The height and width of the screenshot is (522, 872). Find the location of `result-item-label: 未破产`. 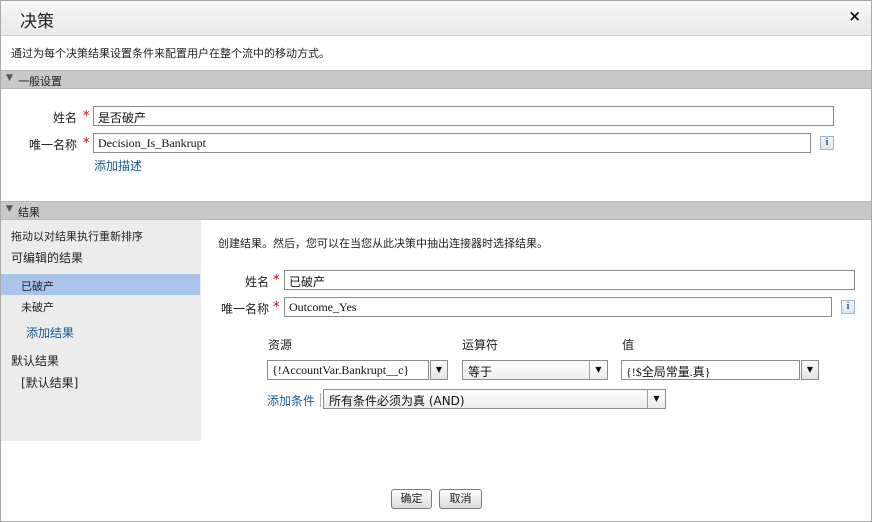

result-item-label: 未破产 is located at coordinates (37, 307).